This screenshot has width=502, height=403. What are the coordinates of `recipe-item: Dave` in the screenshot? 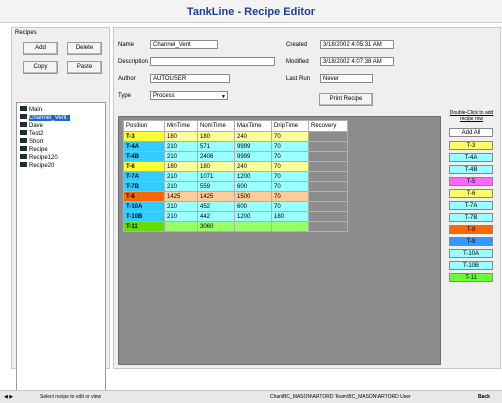 It's located at (31, 125).